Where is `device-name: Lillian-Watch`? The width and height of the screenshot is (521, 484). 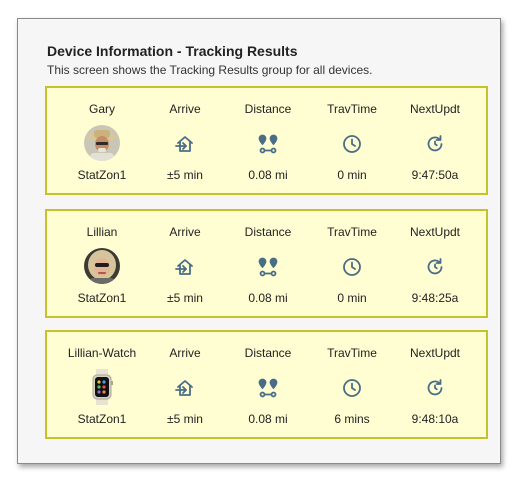
device-name: Lillian-Watch is located at coordinates (102, 353).